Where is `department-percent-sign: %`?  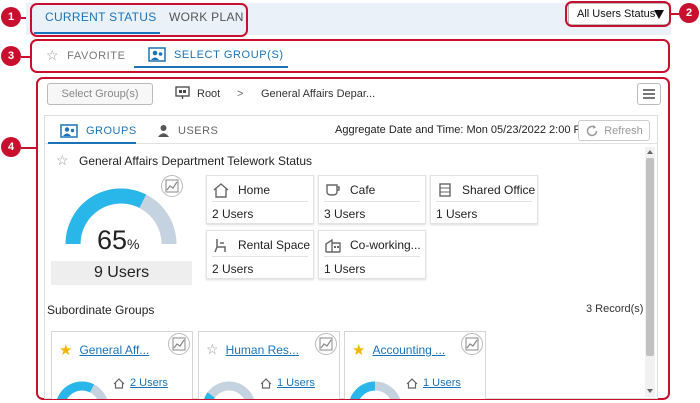 department-percent-sign: % is located at coordinates (133, 244).